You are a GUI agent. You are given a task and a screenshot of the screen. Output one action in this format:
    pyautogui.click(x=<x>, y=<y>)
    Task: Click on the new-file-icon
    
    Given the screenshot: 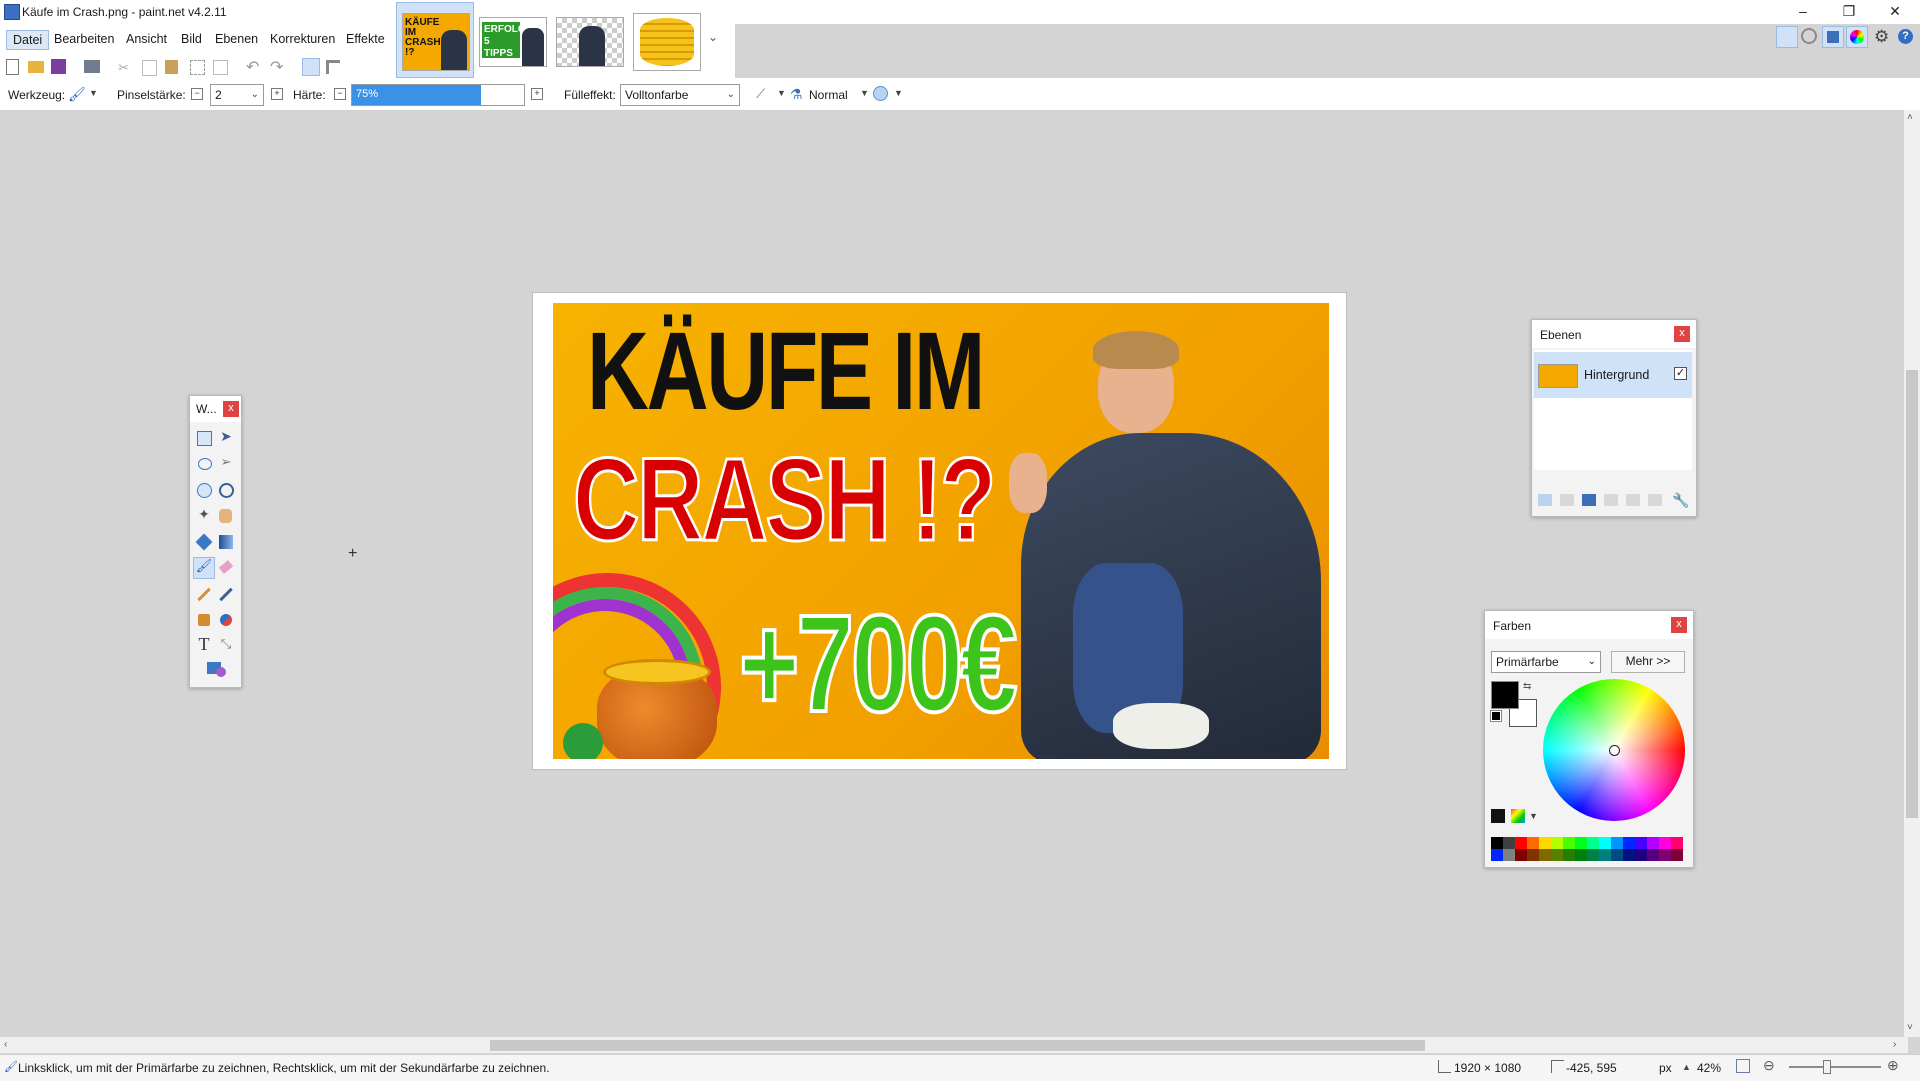 What is the action you would take?
    pyautogui.click(x=12, y=67)
    